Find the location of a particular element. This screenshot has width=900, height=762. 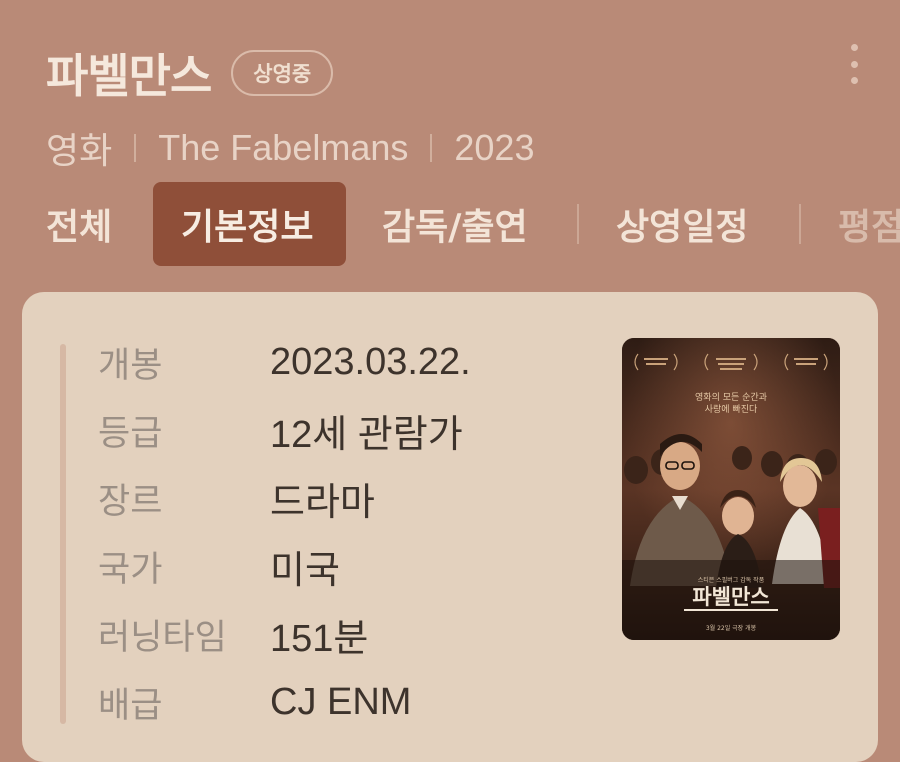

info-label: 배급 is located at coordinates (130, 705).